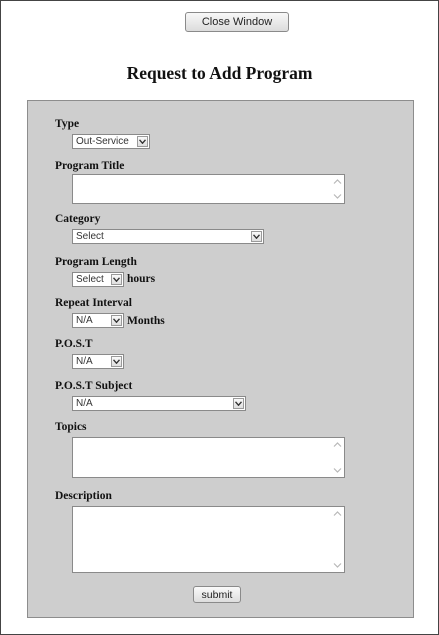  Describe the element at coordinates (90, 279) in the screenshot. I see `program-length-select-value: Select` at that location.